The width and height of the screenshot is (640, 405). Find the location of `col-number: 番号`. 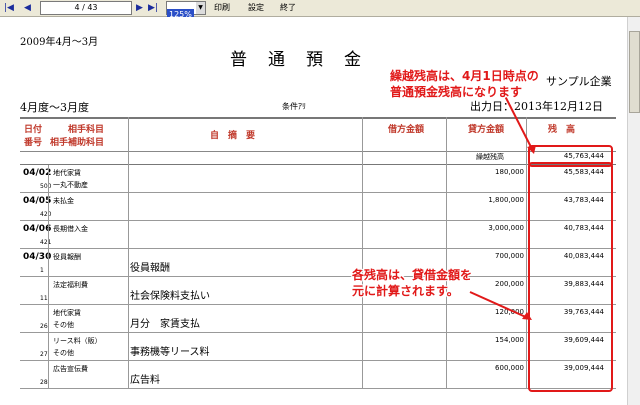

col-number: 番号 is located at coordinates (33, 143).